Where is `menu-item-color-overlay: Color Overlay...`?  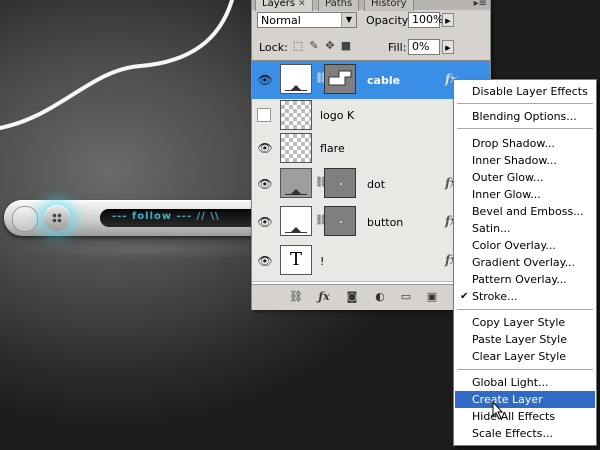 menu-item-color-overlay: Color Overlay... is located at coordinates (525, 245).